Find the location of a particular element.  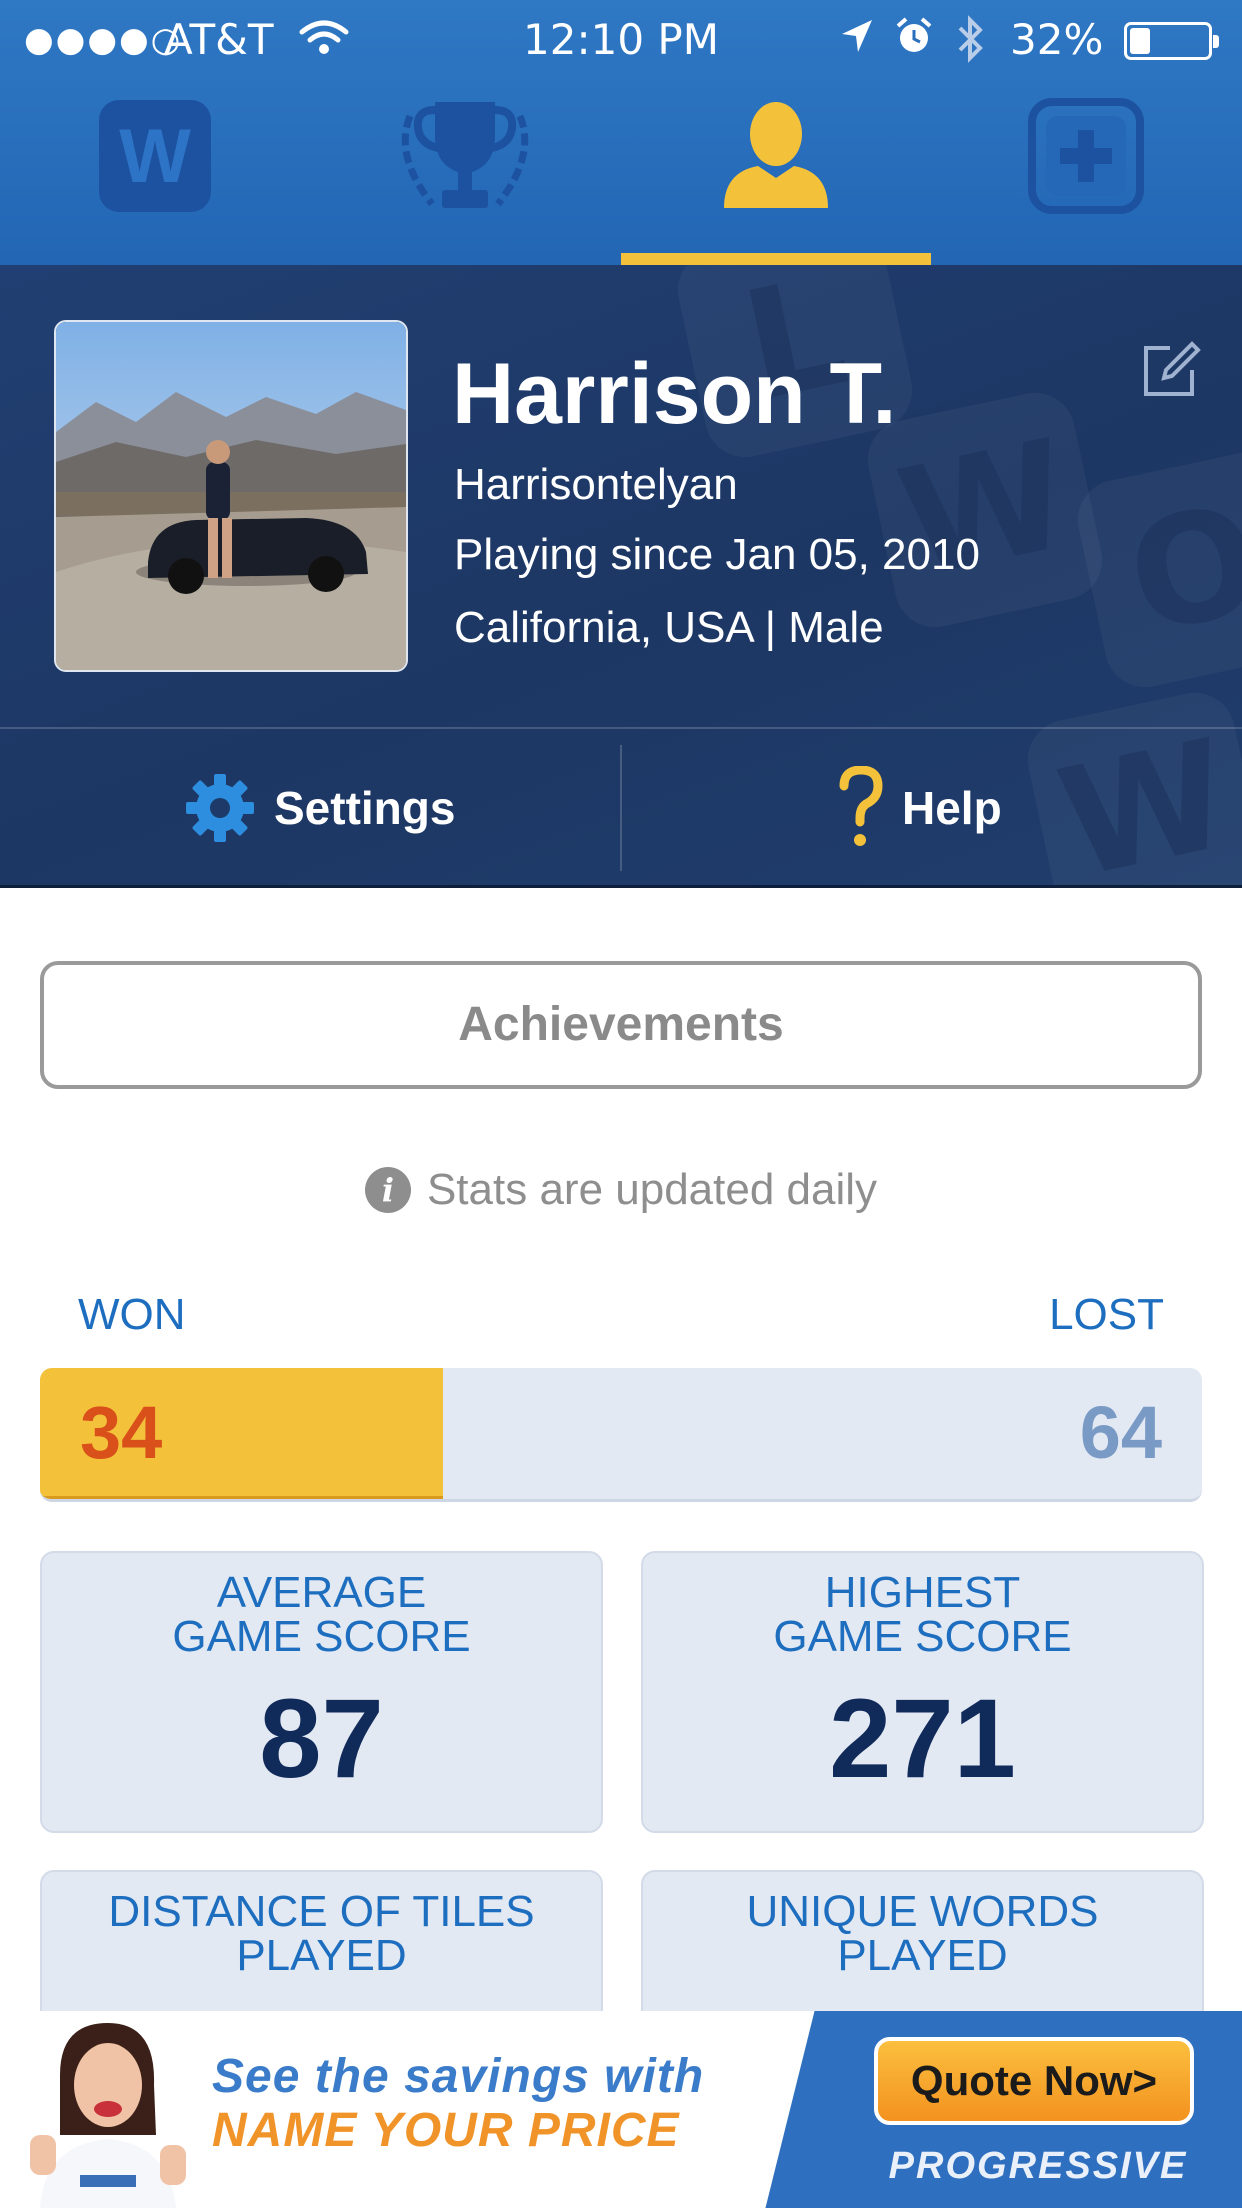

bluetooth-icon is located at coordinates (971, 45).